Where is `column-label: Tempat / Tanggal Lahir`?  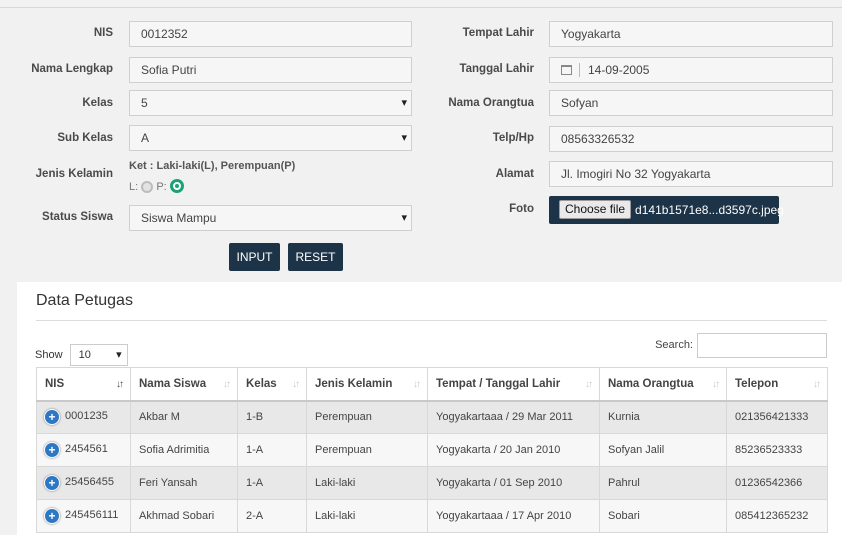 column-label: Tempat / Tanggal Lahir is located at coordinates (498, 383).